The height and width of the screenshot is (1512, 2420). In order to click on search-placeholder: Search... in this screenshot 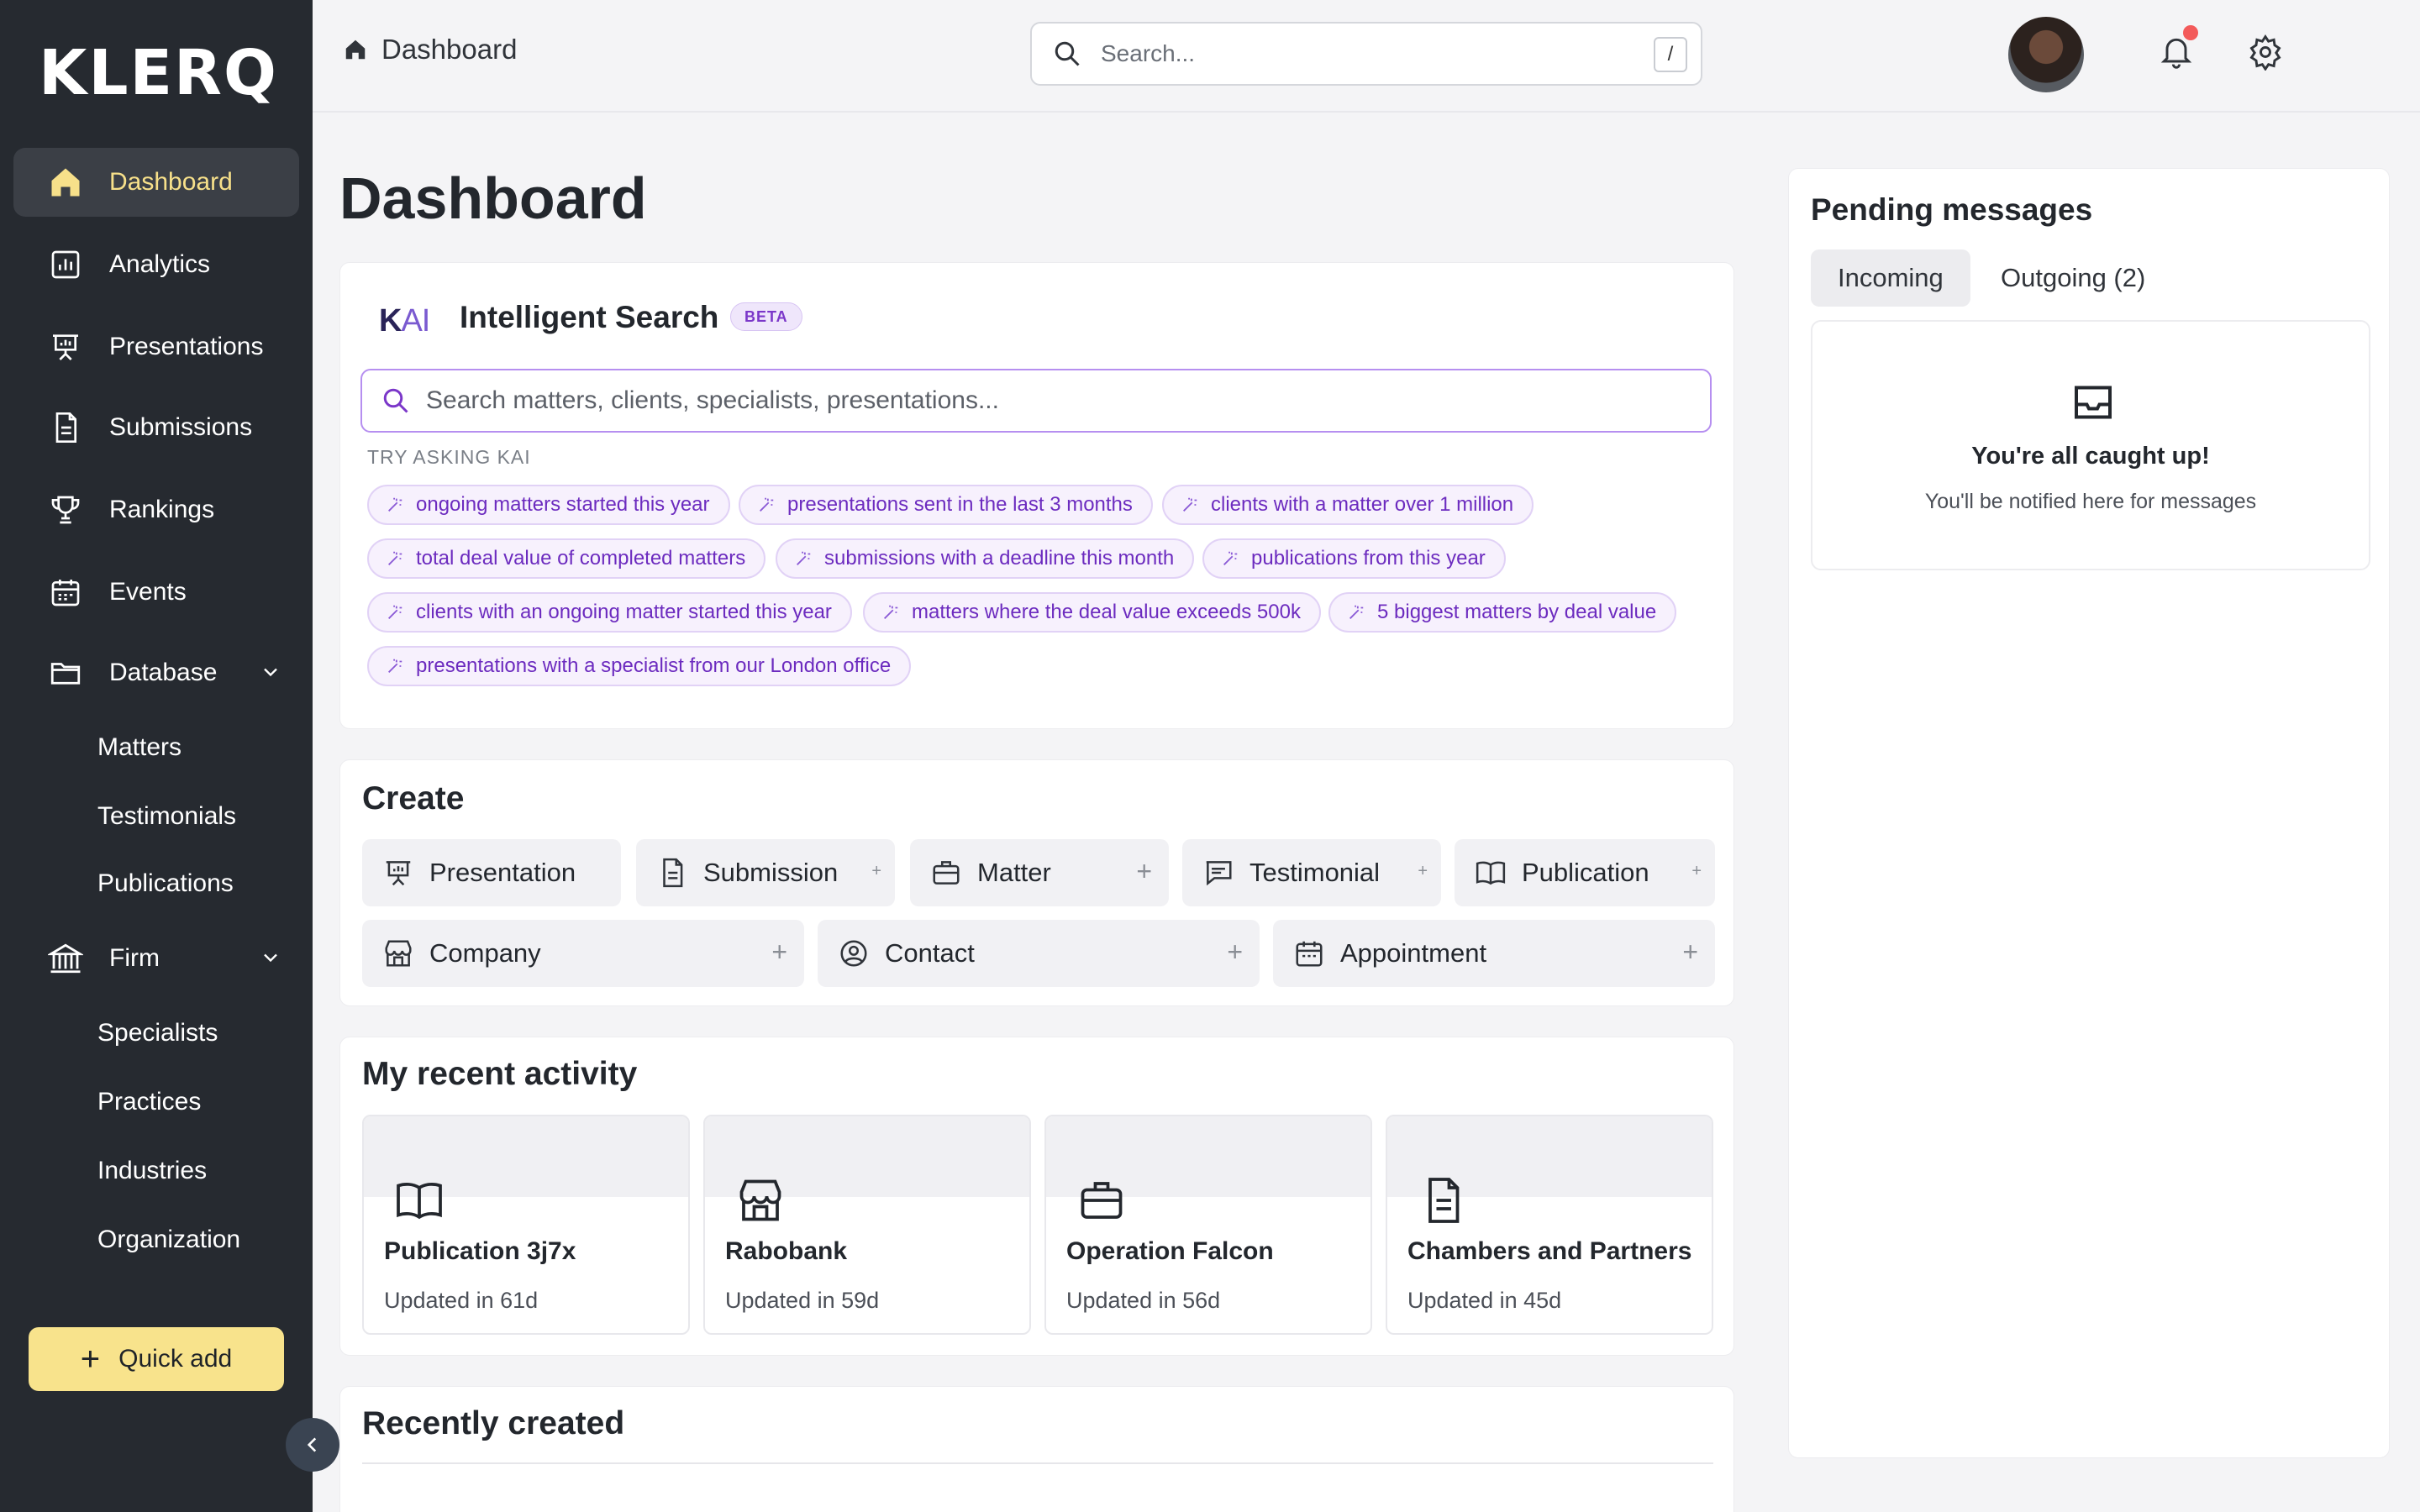, I will do `click(1148, 53)`.